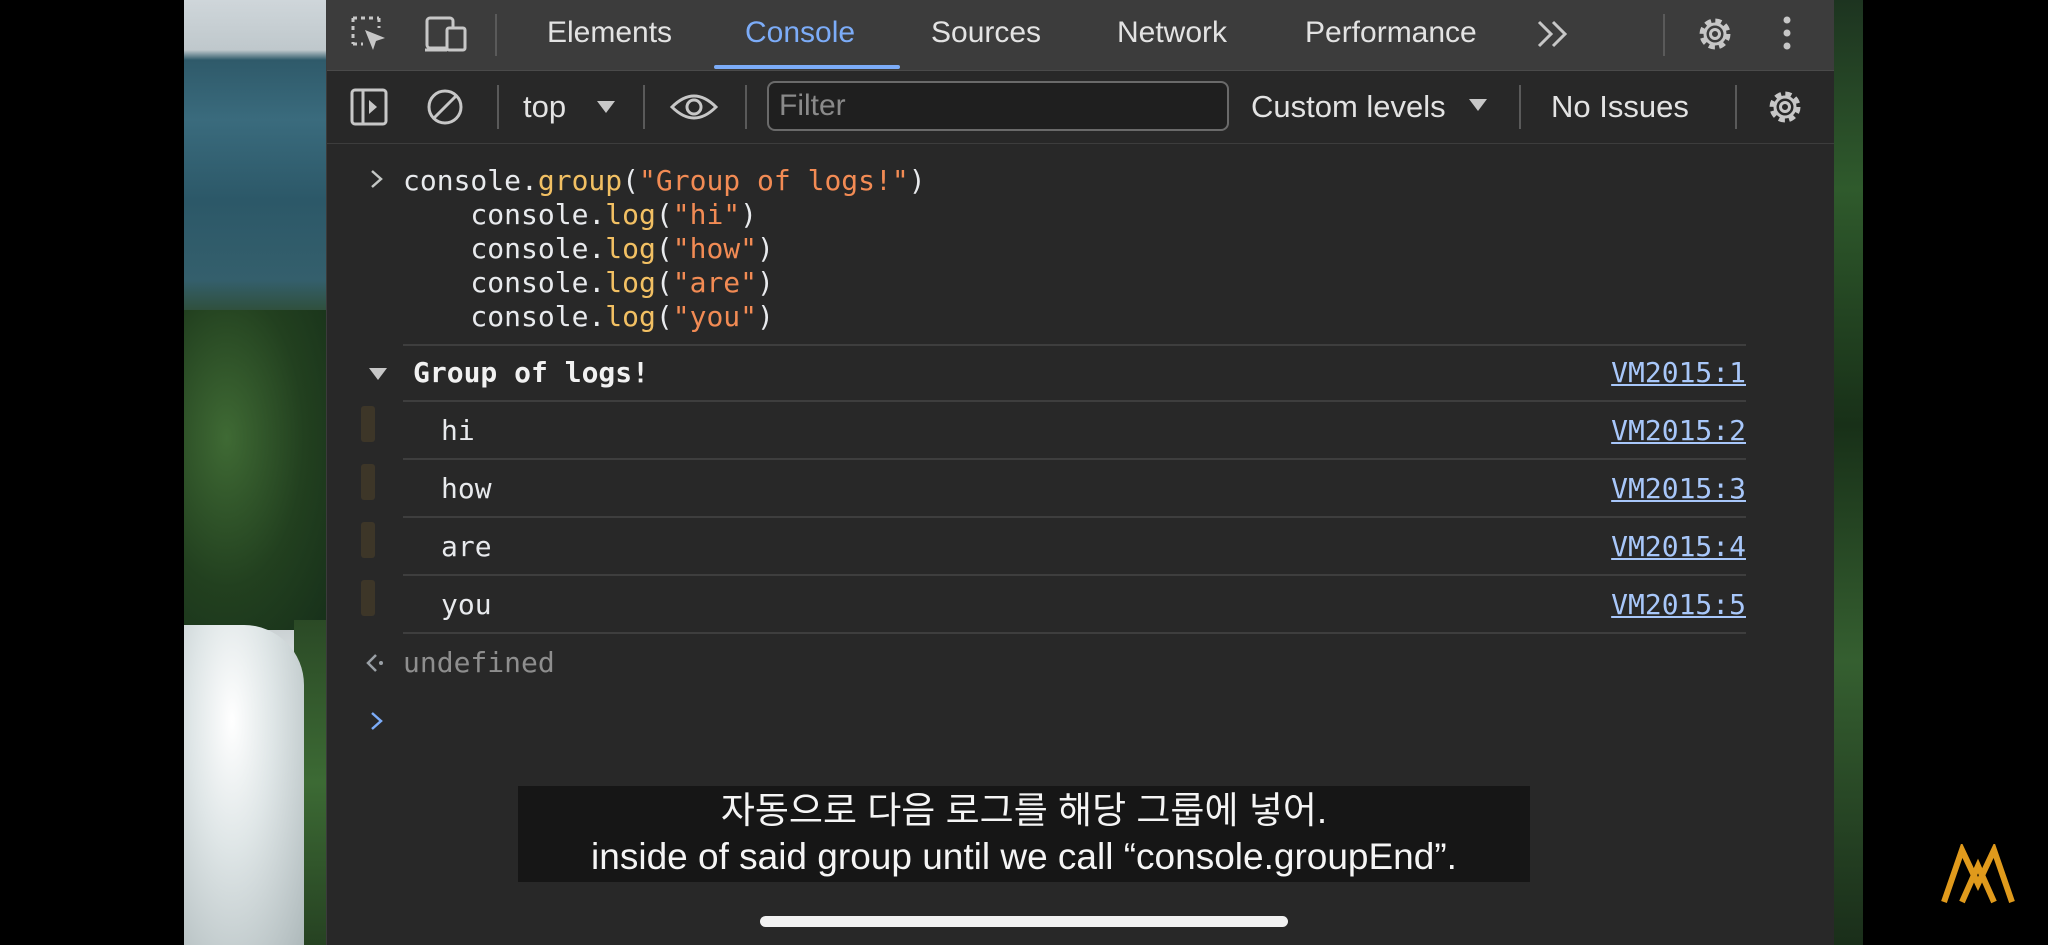  What do you see at coordinates (378, 376) in the screenshot?
I see `group-expand-triangle-icon` at bounding box center [378, 376].